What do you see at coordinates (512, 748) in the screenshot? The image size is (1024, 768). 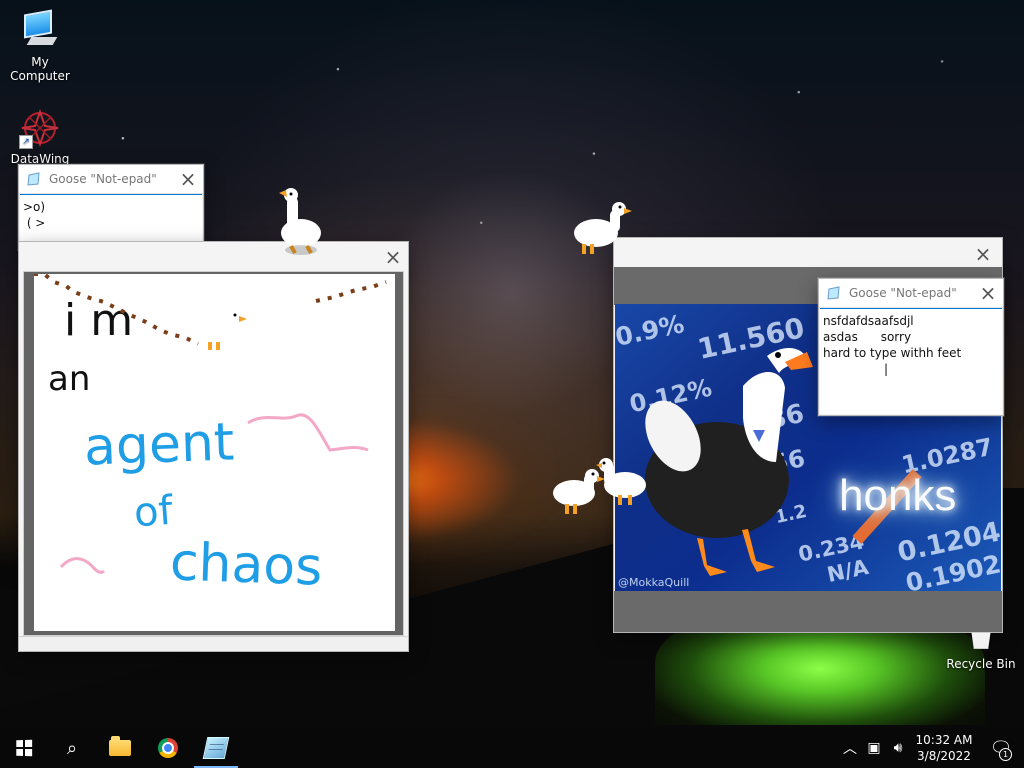 I see `taskbar: ⌕ ︿ ▣ 🔊︎ 10:32 AM 3/8/2022 🗨︎ 1` at bounding box center [512, 748].